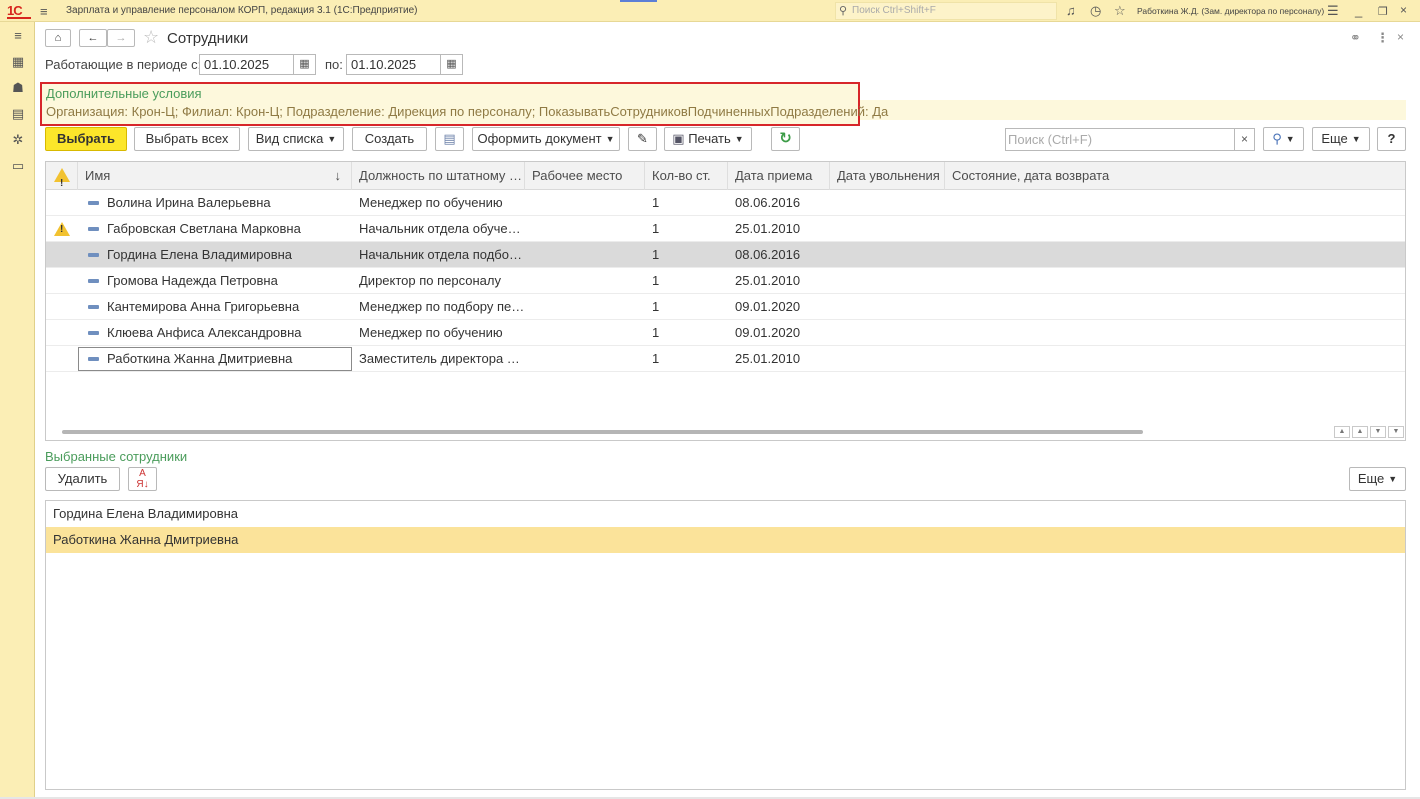 The height and width of the screenshot is (799, 1420). I want to click on clear-icon: ×, so click(1244, 139).